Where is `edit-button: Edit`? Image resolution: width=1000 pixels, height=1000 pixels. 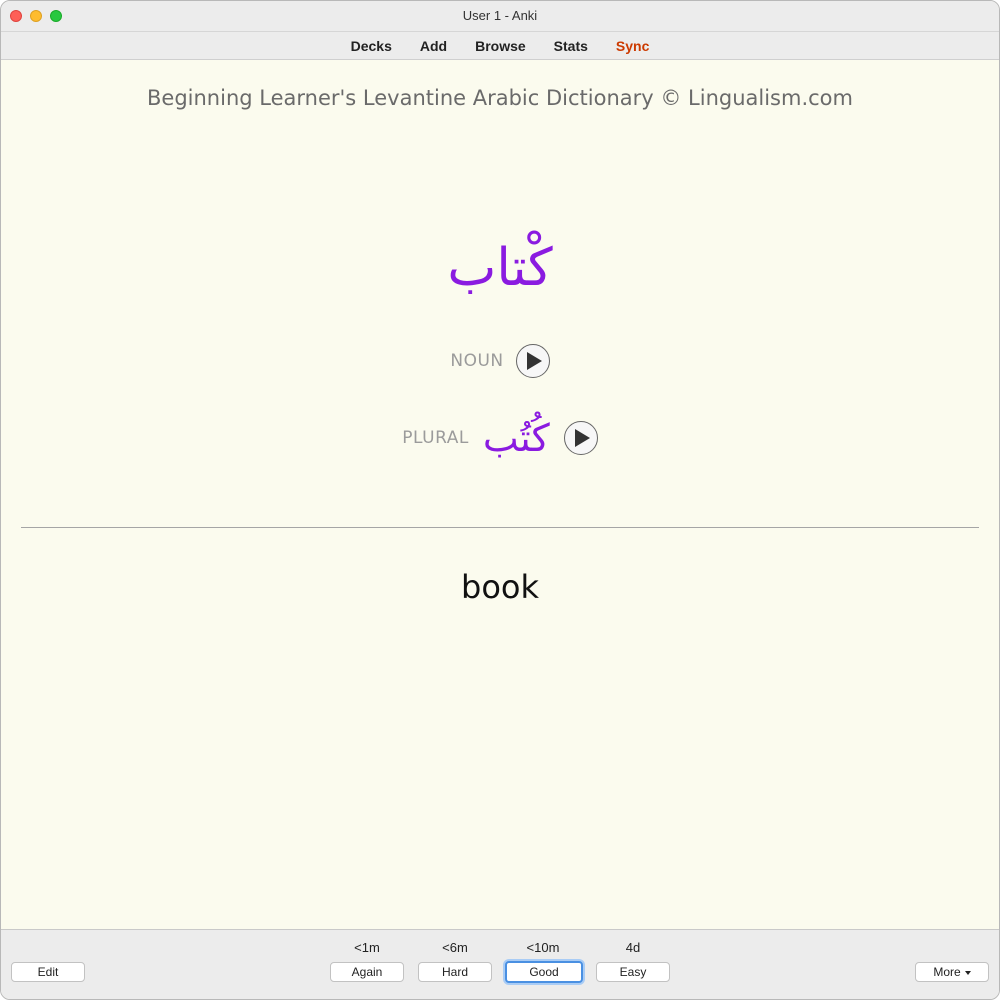 edit-button: Edit is located at coordinates (48, 972).